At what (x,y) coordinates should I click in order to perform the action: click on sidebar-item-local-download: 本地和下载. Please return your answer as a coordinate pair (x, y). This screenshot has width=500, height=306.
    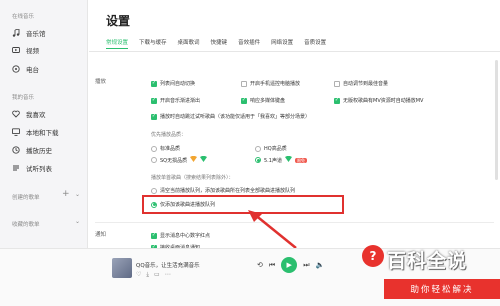
    Looking at the image, I should click on (35, 132).